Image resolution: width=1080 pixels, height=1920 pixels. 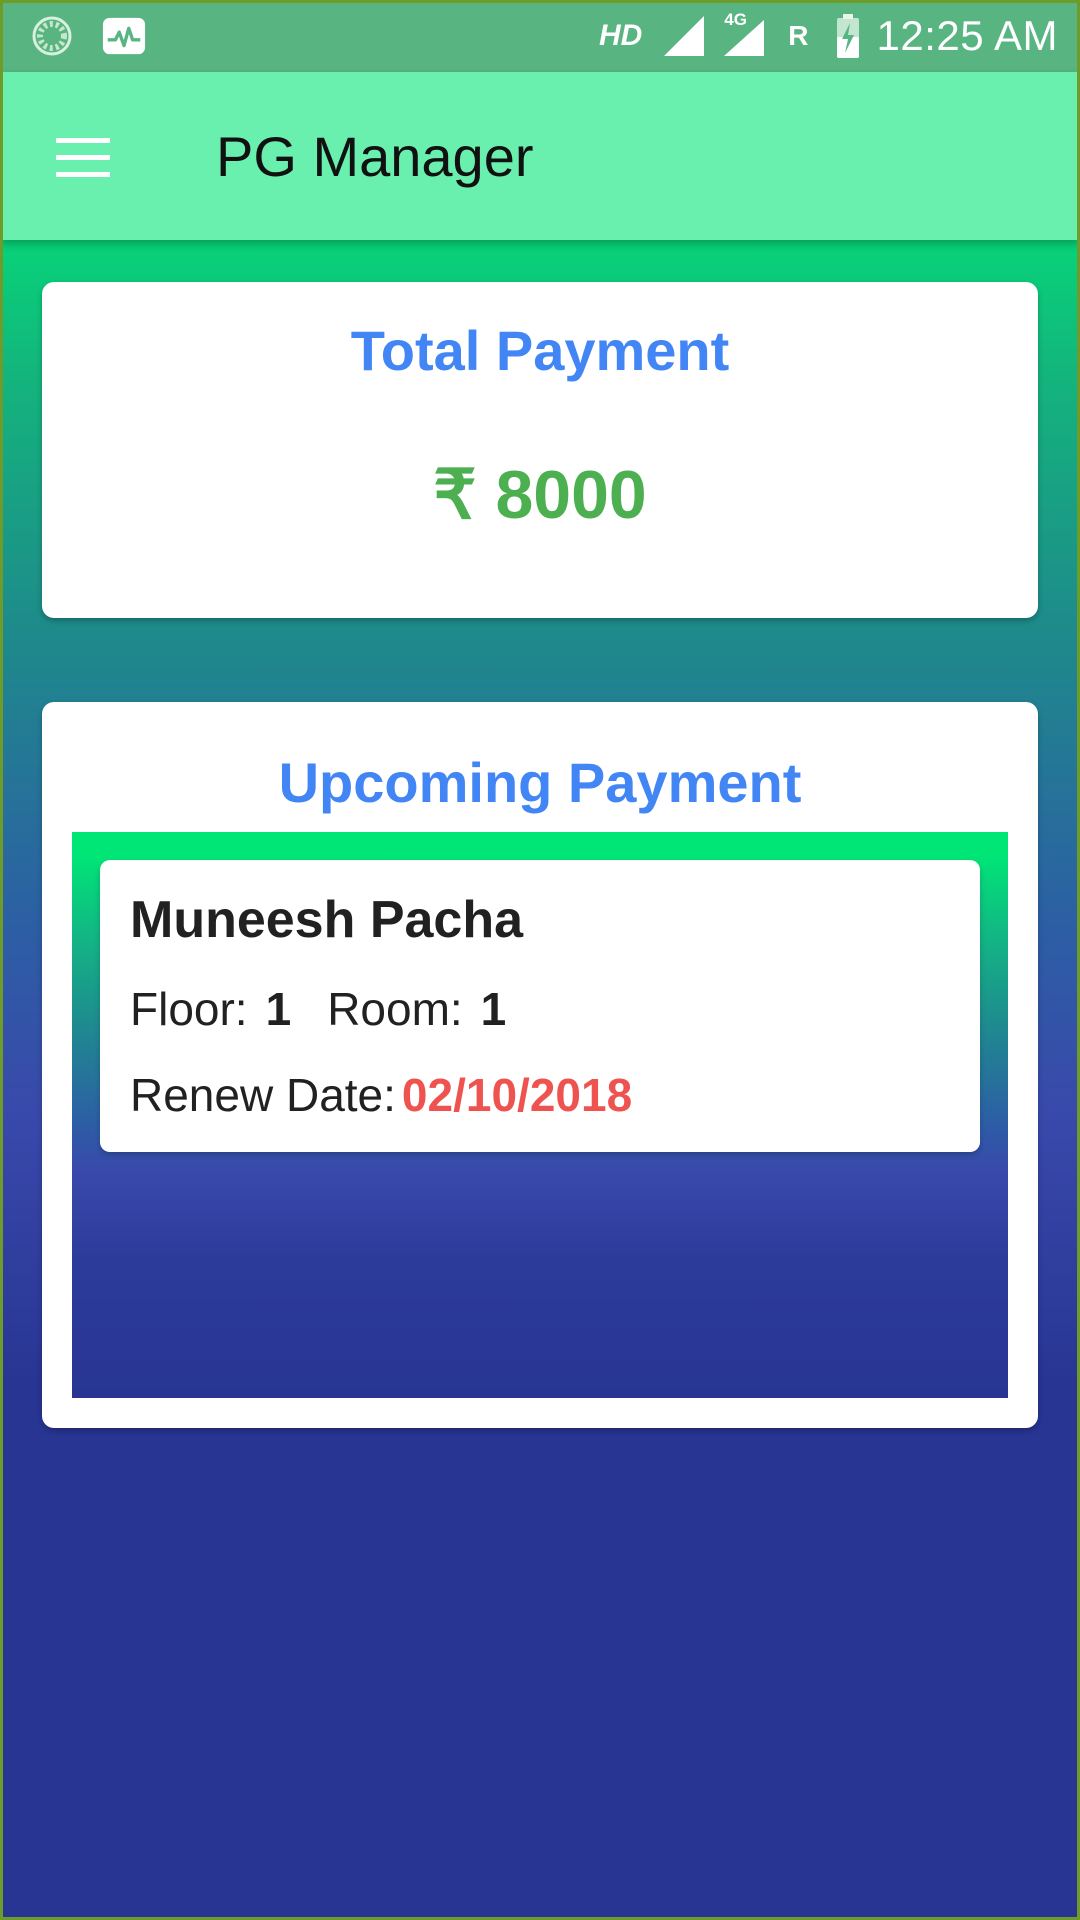 What do you see at coordinates (318, 1009) in the screenshot?
I see `floor-room-row: Floor: 1 Room: 1` at bounding box center [318, 1009].